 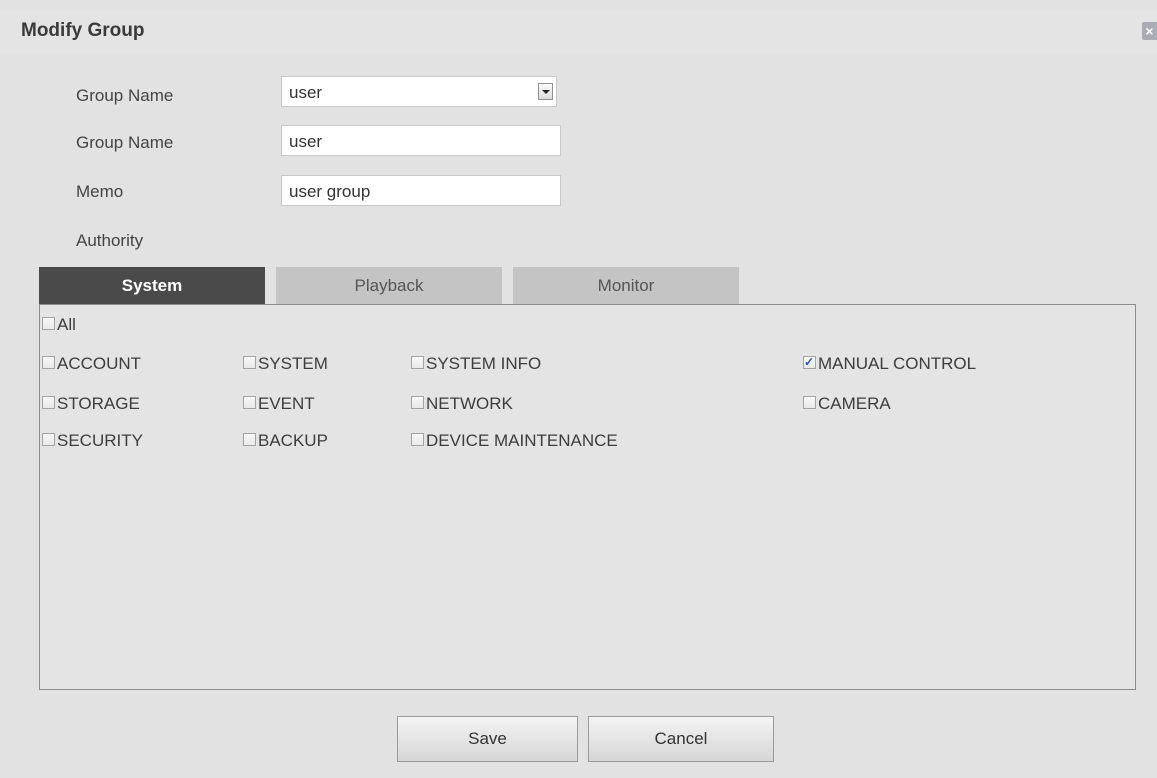 What do you see at coordinates (286, 403) in the screenshot?
I see `checkbox-label: EVENT` at bounding box center [286, 403].